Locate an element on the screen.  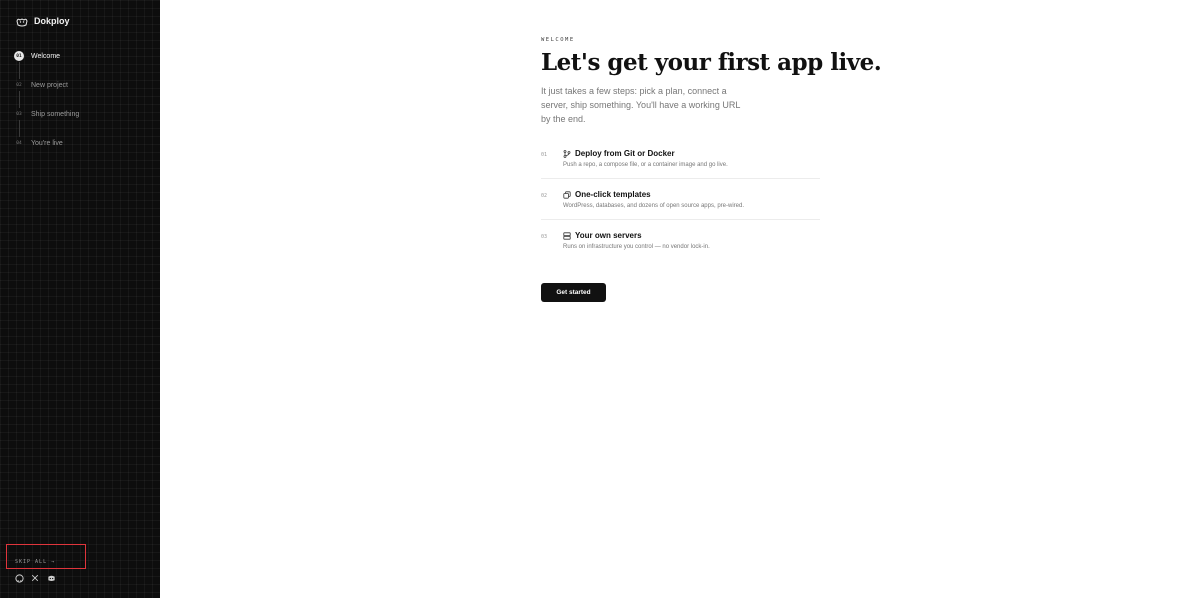
copy-icon is located at coordinates (567, 194).